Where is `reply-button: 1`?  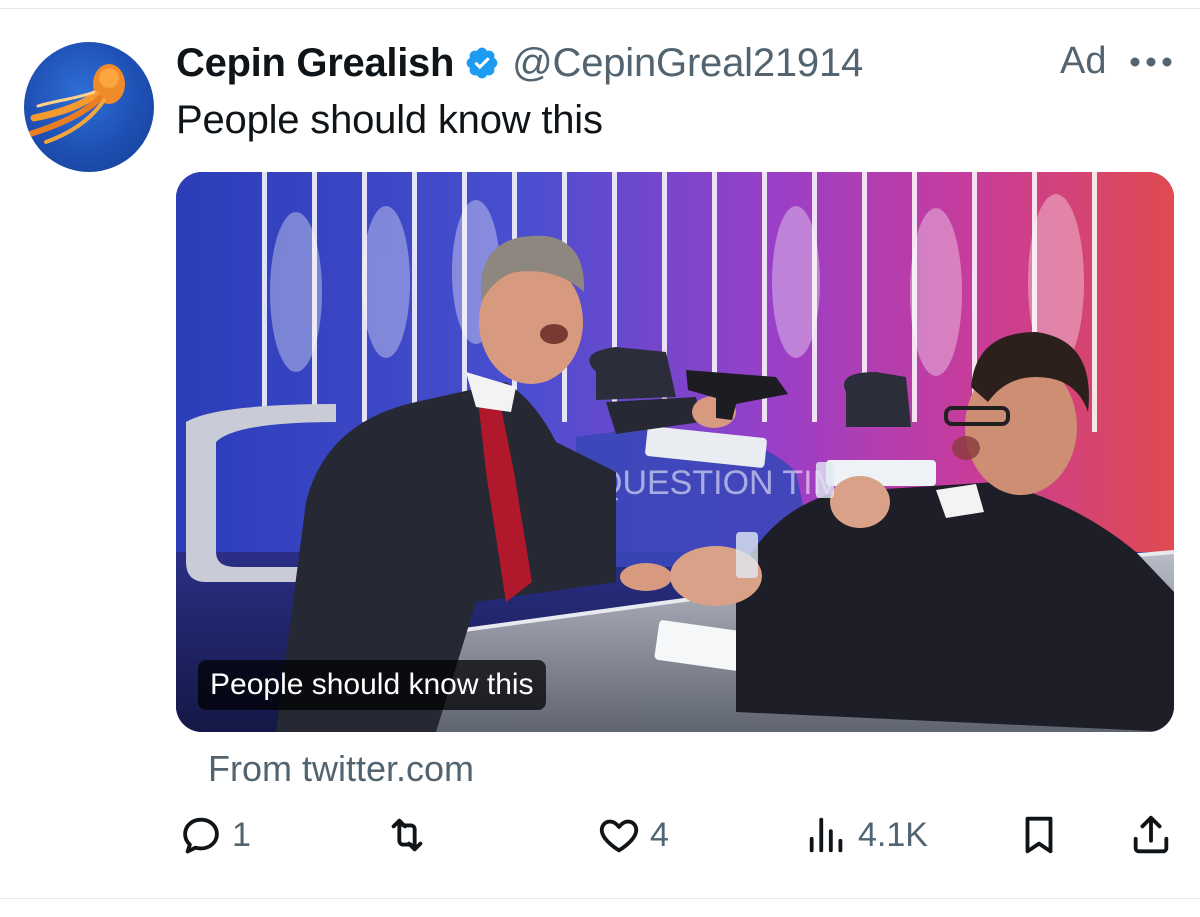 reply-button: 1 is located at coordinates (214, 835).